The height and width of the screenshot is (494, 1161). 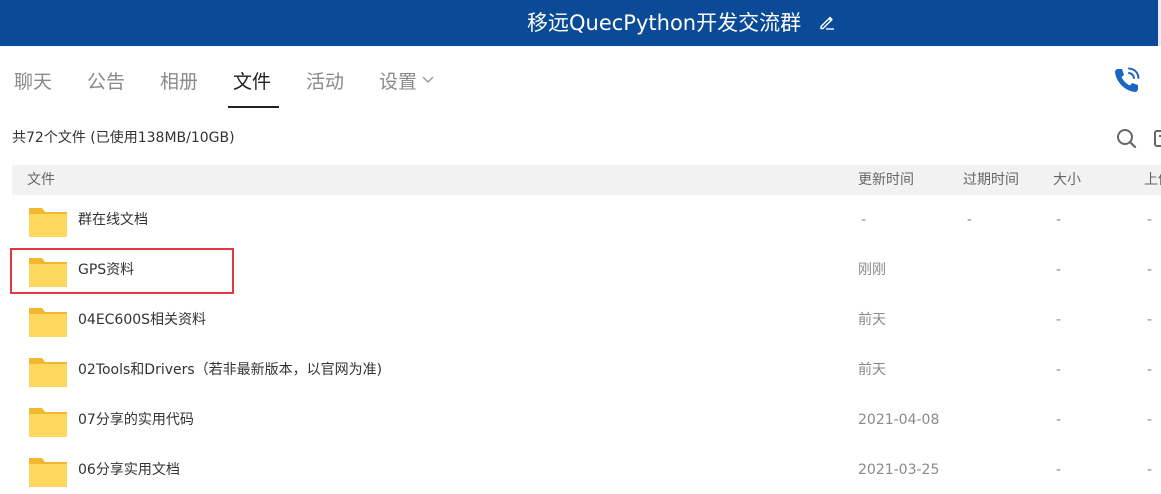 What do you see at coordinates (586, 370) in the screenshot?
I see `table-row: 02Tools和Drivers（若非最新版本，以官网为准) 前天 - -` at bounding box center [586, 370].